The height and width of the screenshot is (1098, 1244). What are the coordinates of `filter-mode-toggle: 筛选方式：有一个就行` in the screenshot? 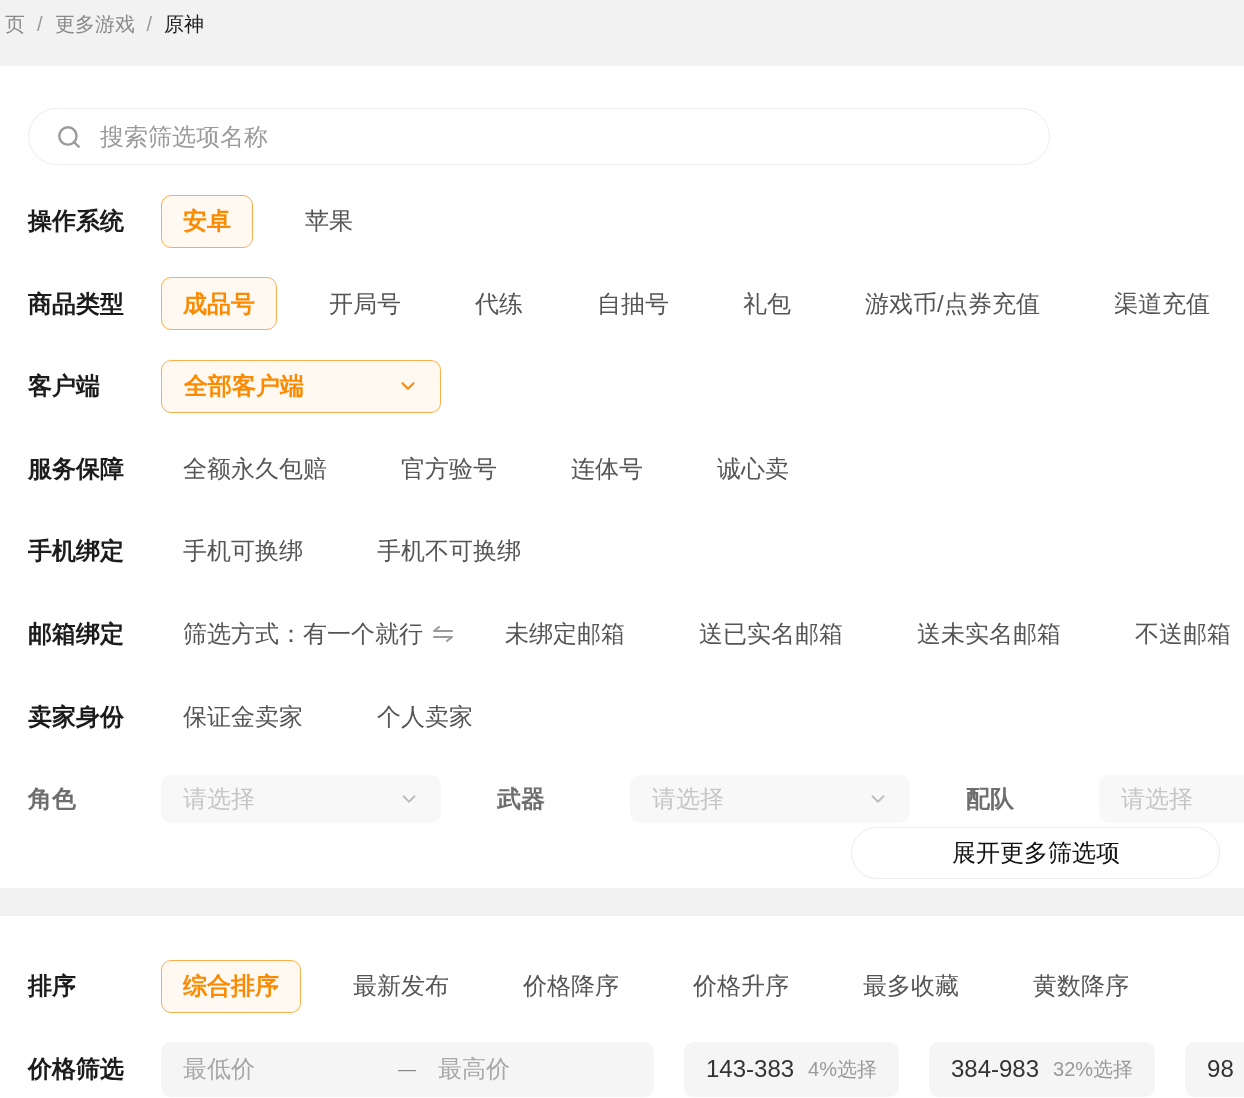 It's located at (307, 634).